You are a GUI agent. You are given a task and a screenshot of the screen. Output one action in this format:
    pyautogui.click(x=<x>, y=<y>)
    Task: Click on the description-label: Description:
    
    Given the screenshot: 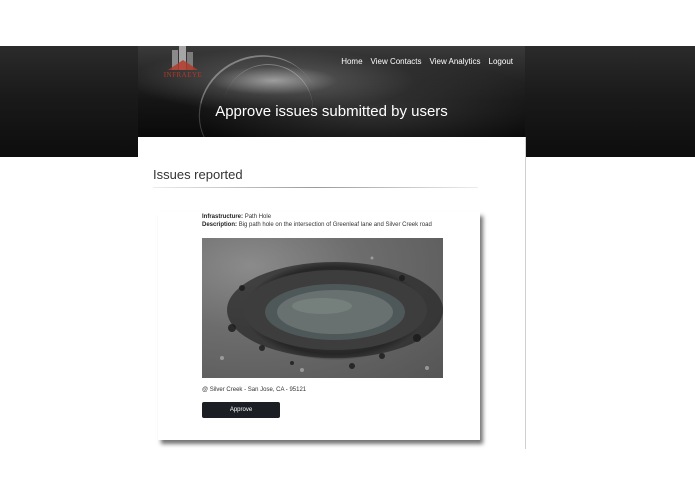 What is the action you would take?
    pyautogui.click(x=220, y=225)
    